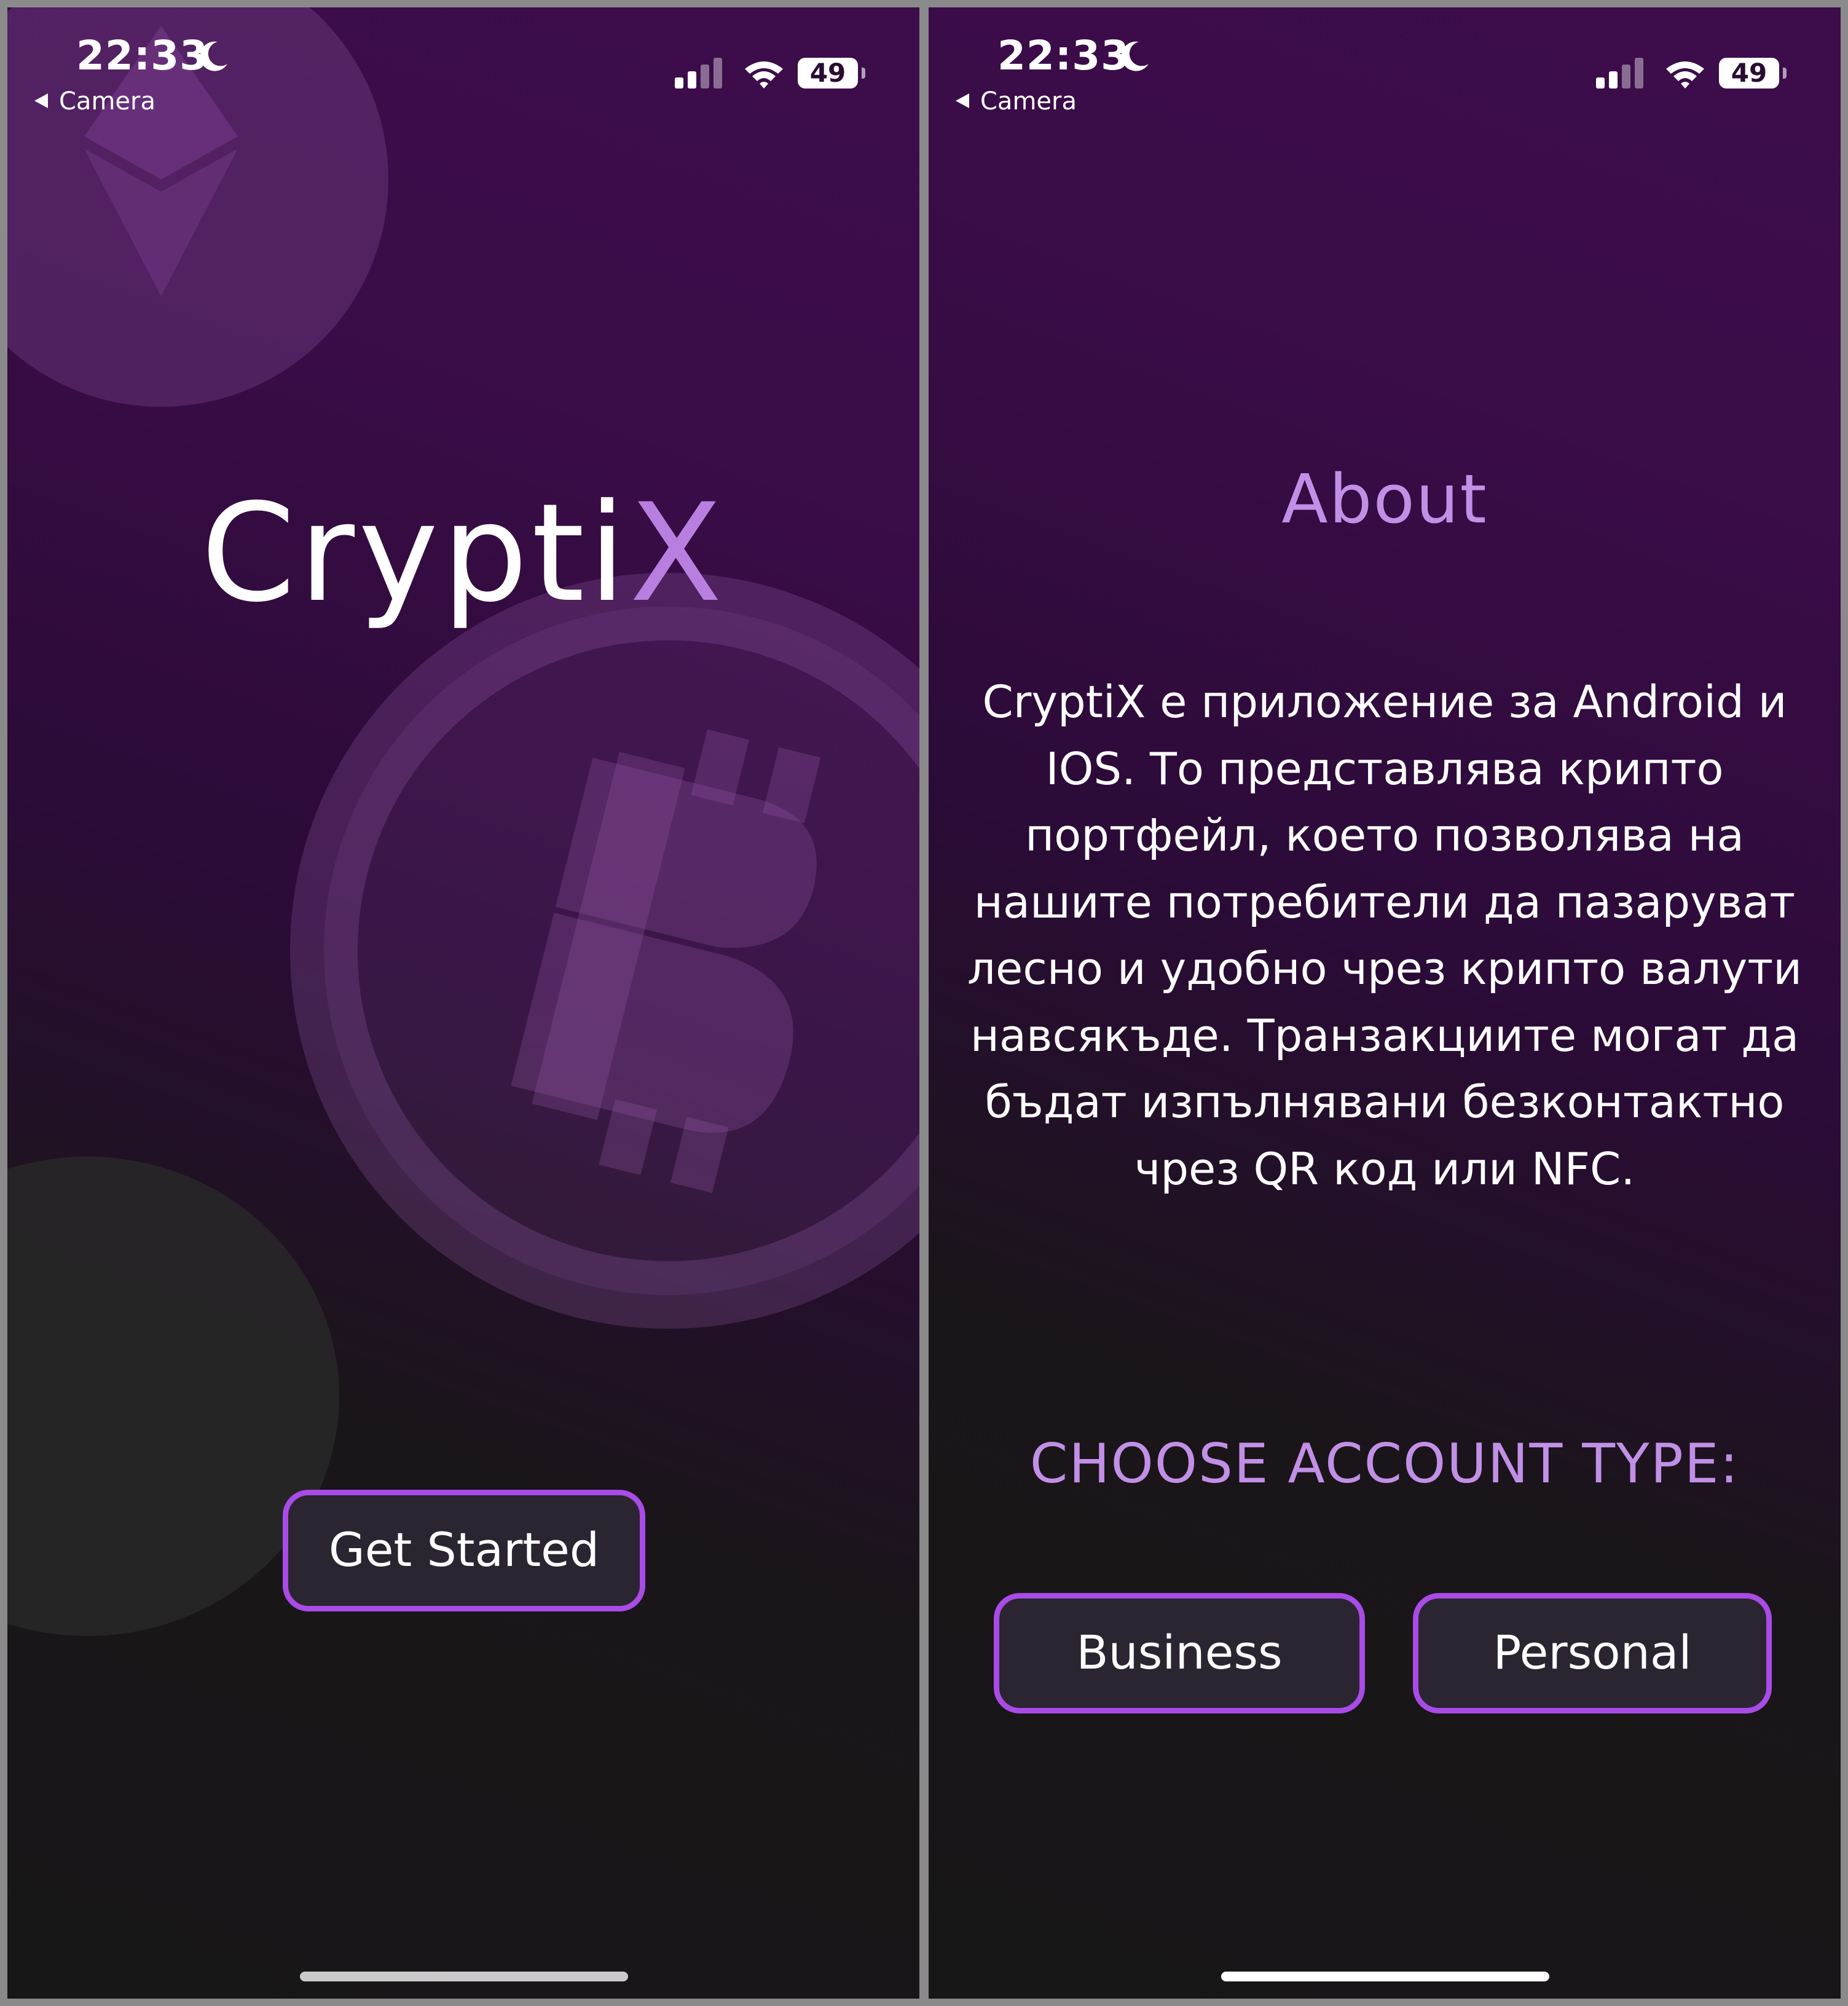 The width and height of the screenshot is (1848, 2006). I want to click on app-logo: CryptiX, so click(463, 553).